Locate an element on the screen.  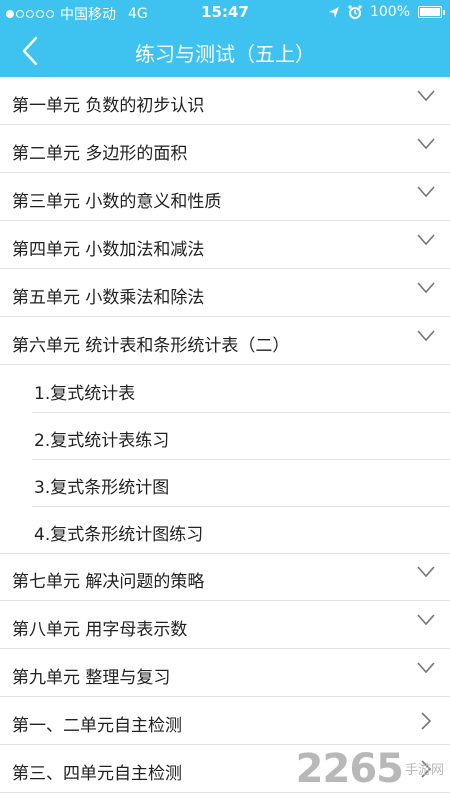
sub-item-1: 1.复式统计表 is located at coordinates (225, 389).